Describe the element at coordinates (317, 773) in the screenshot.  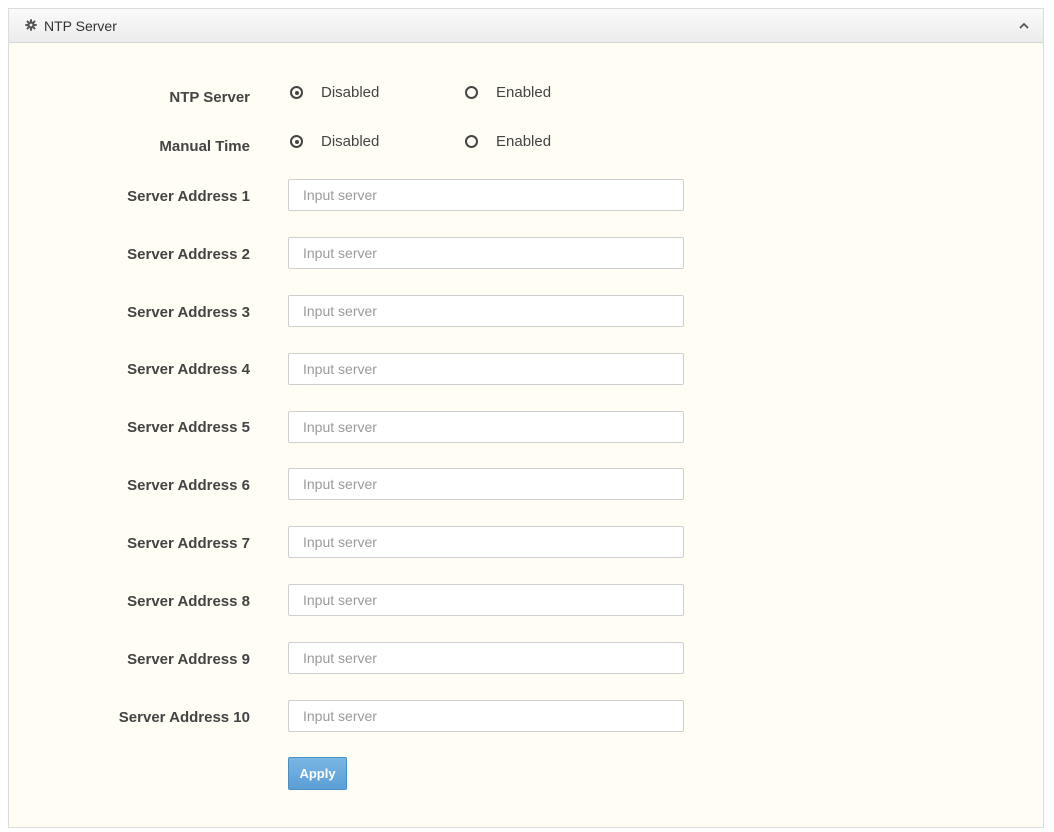
I see `apply-button: Apply` at that location.